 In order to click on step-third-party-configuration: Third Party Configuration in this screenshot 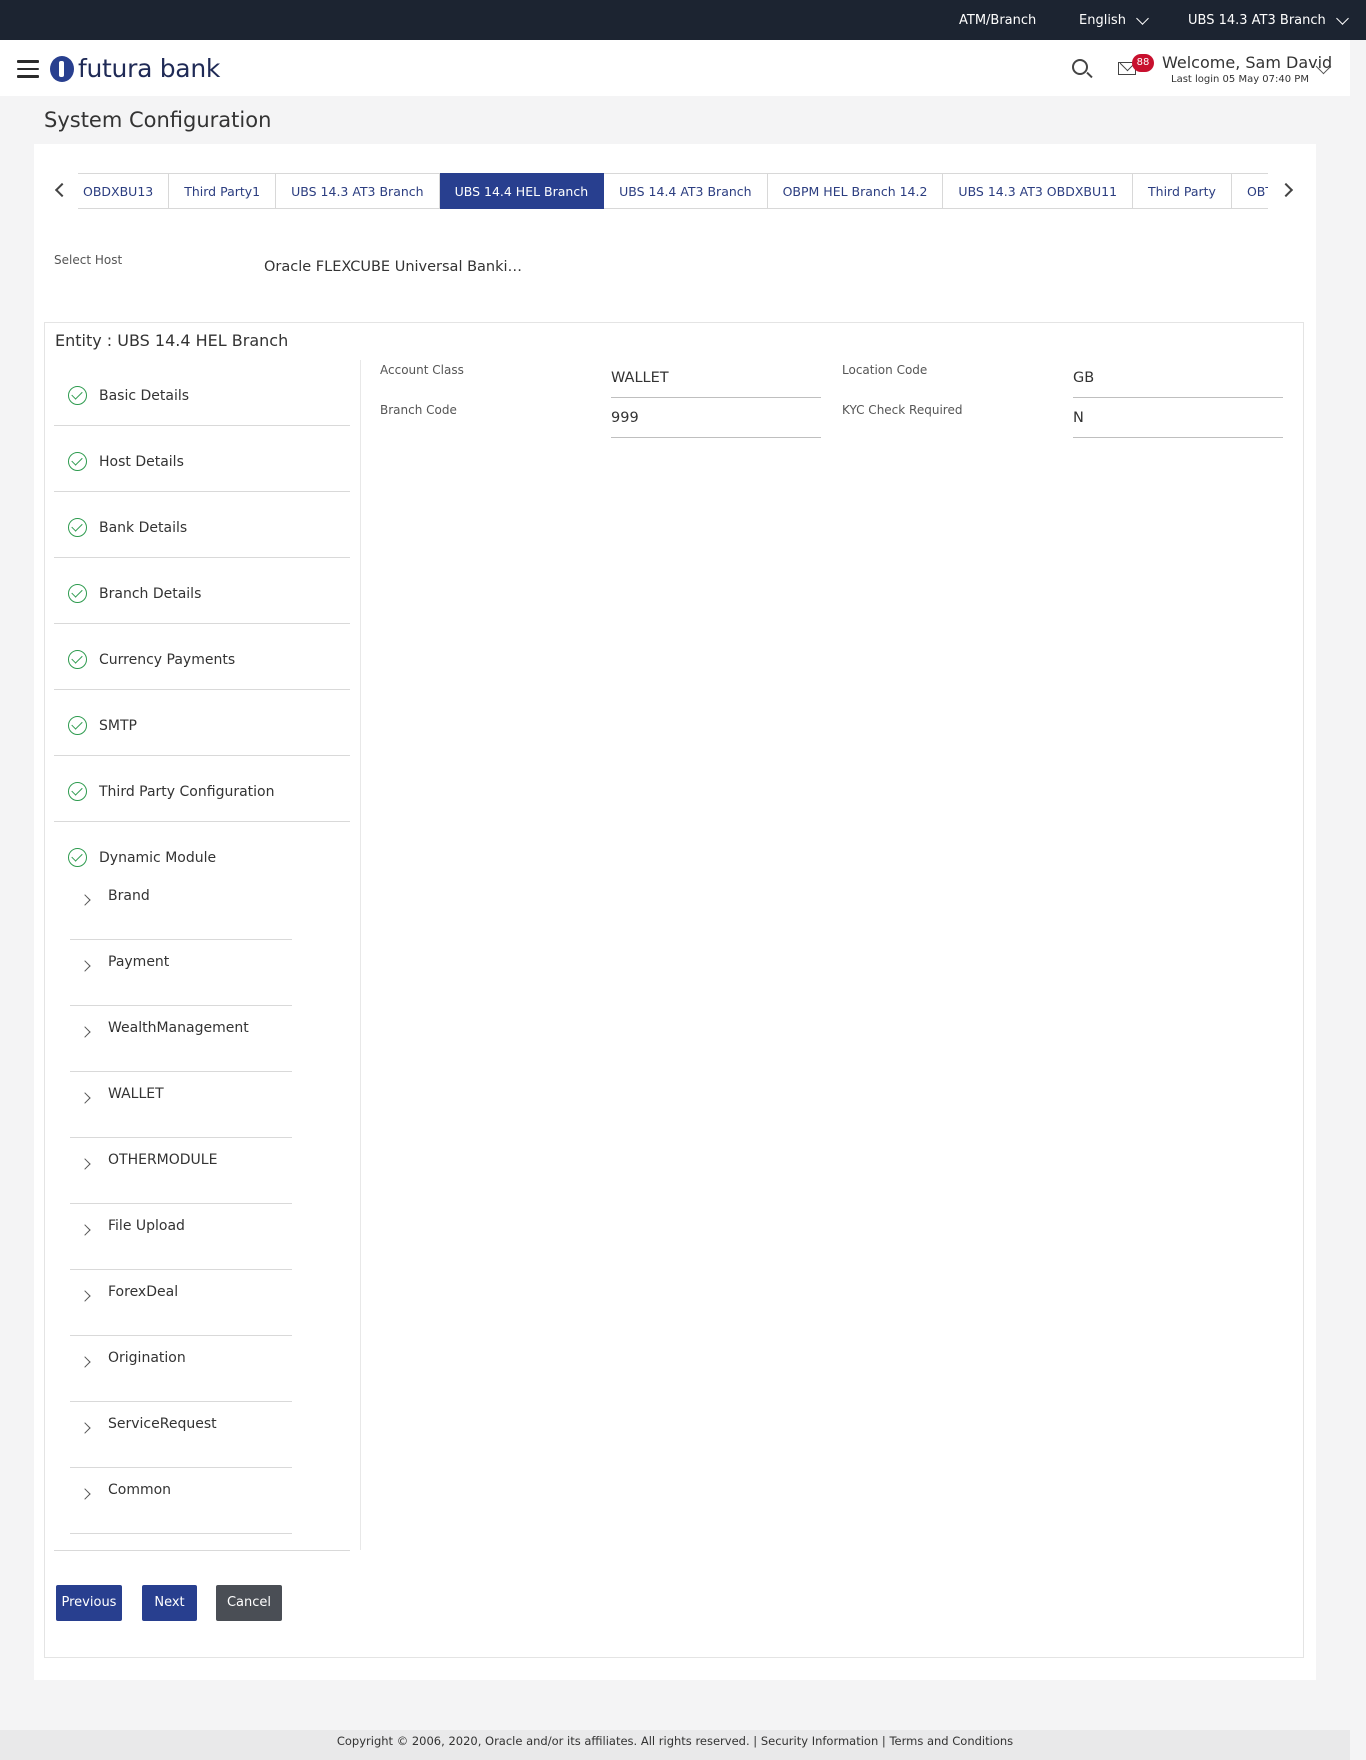, I will do `click(202, 789)`.